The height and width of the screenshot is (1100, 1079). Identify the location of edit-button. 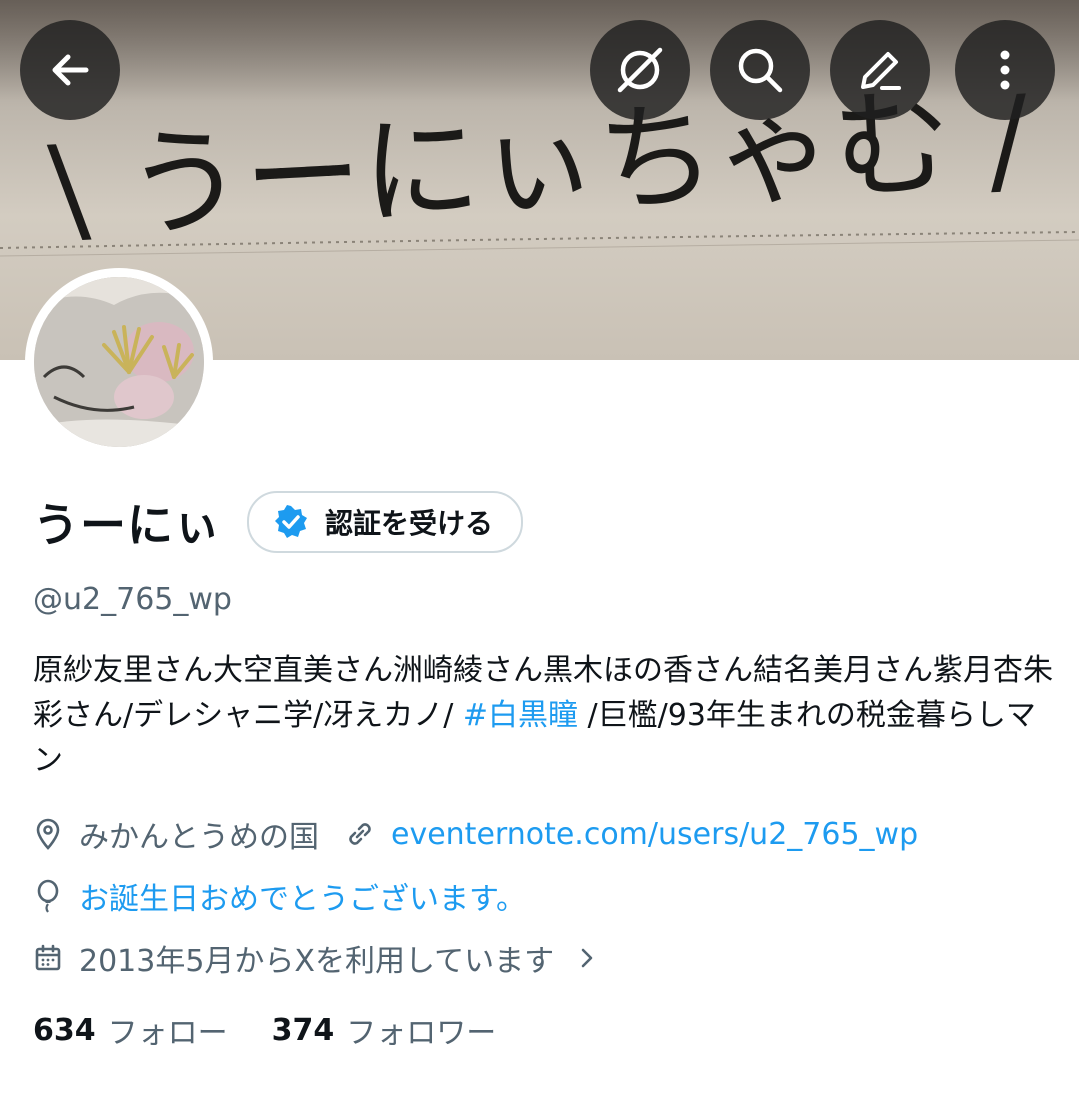
(880, 70).